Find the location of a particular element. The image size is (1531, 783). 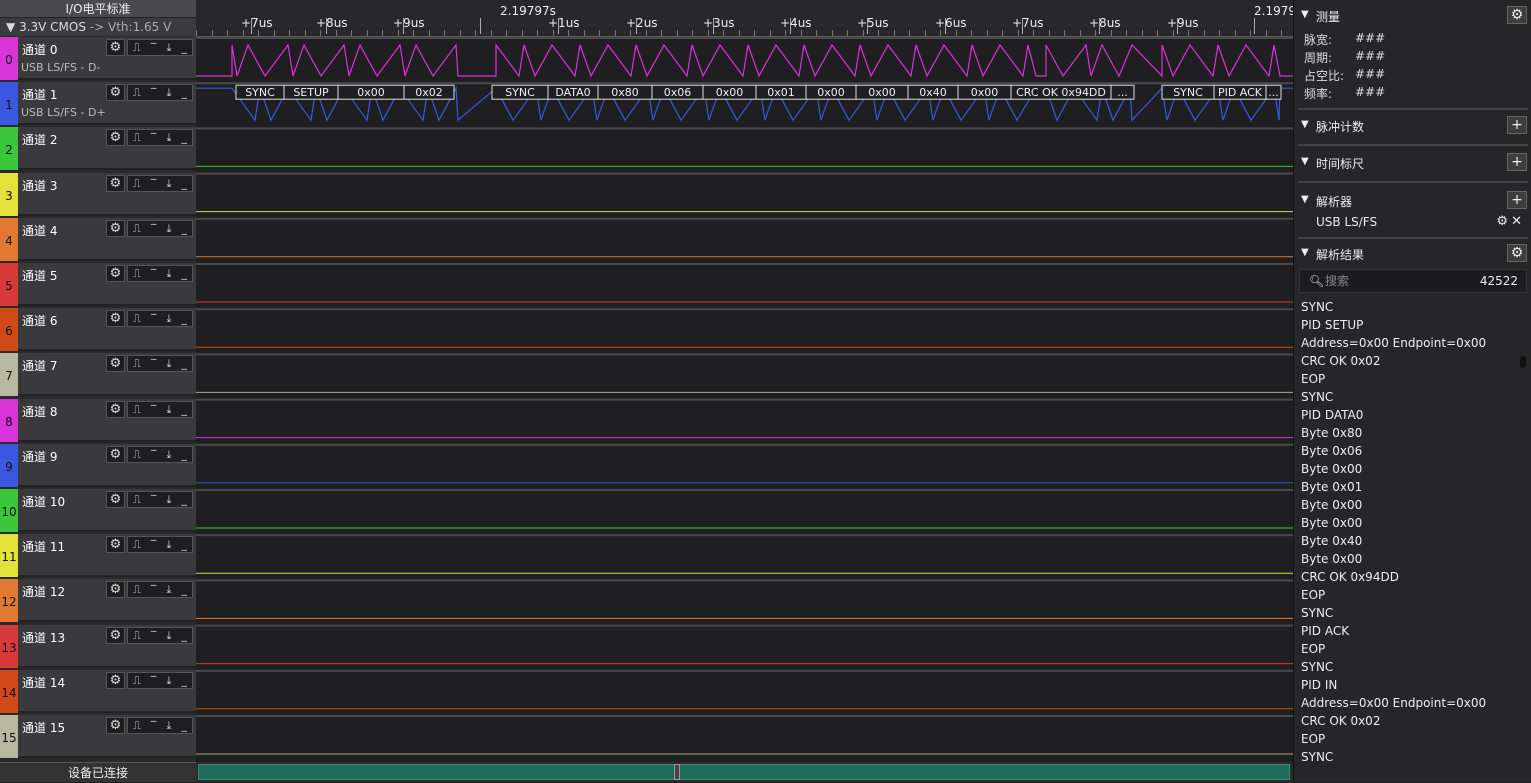

channel-name: 通道 10 is located at coordinates (43, 501).